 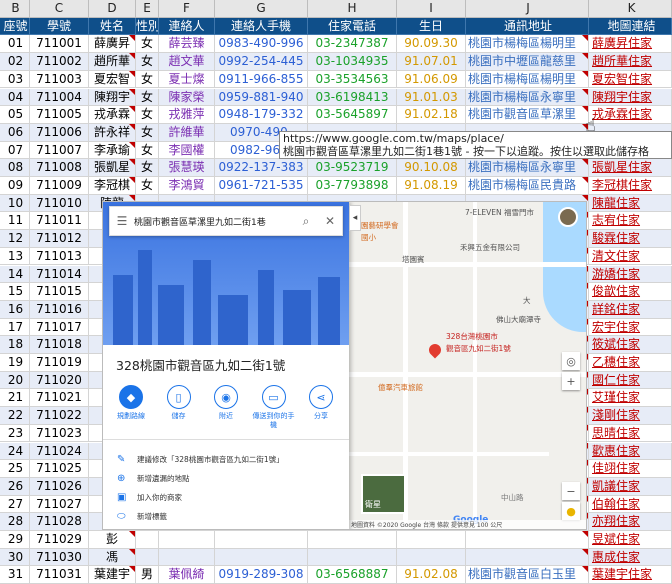 What do you see at coordinates (499, 212) in the screenshot?
I see `map-label: 7-ELEVEN 福雪門市` at bounding box center [499, 212].